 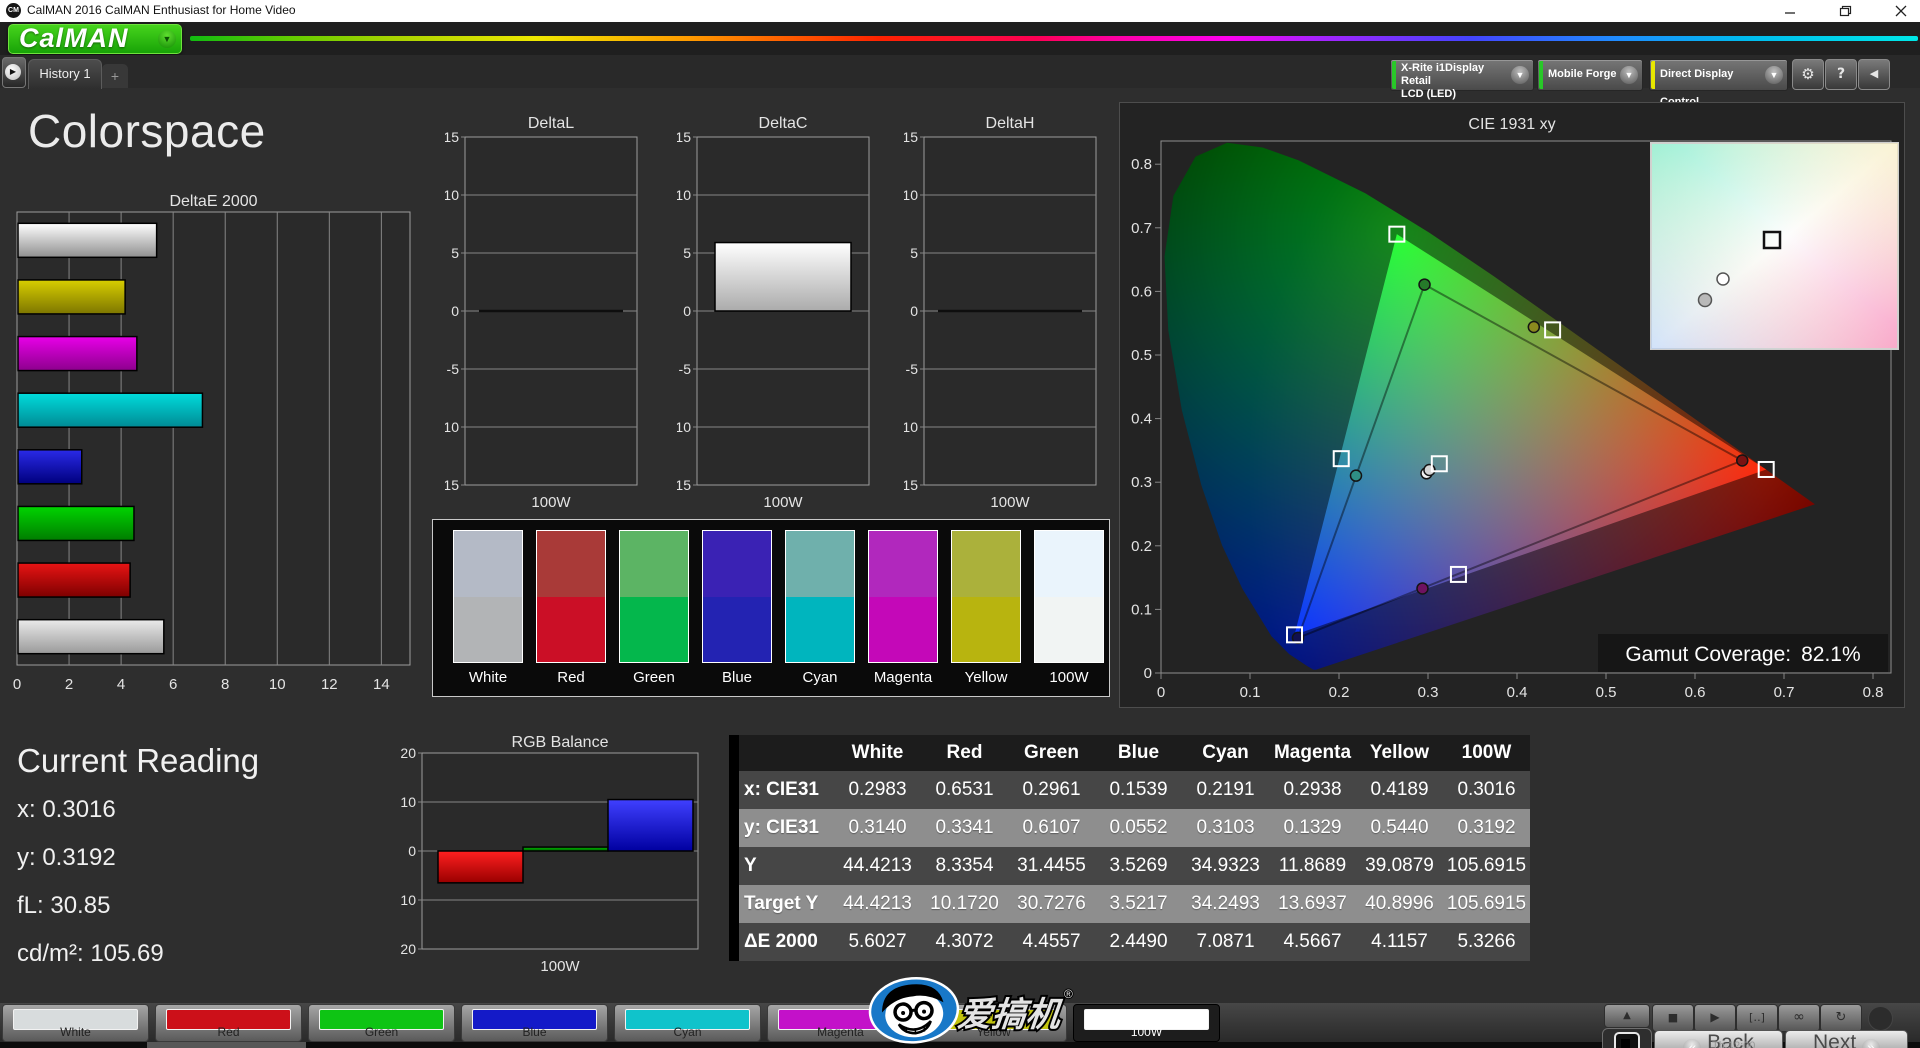 I want to click on svg-text: 14, so click(x=381, y=684).